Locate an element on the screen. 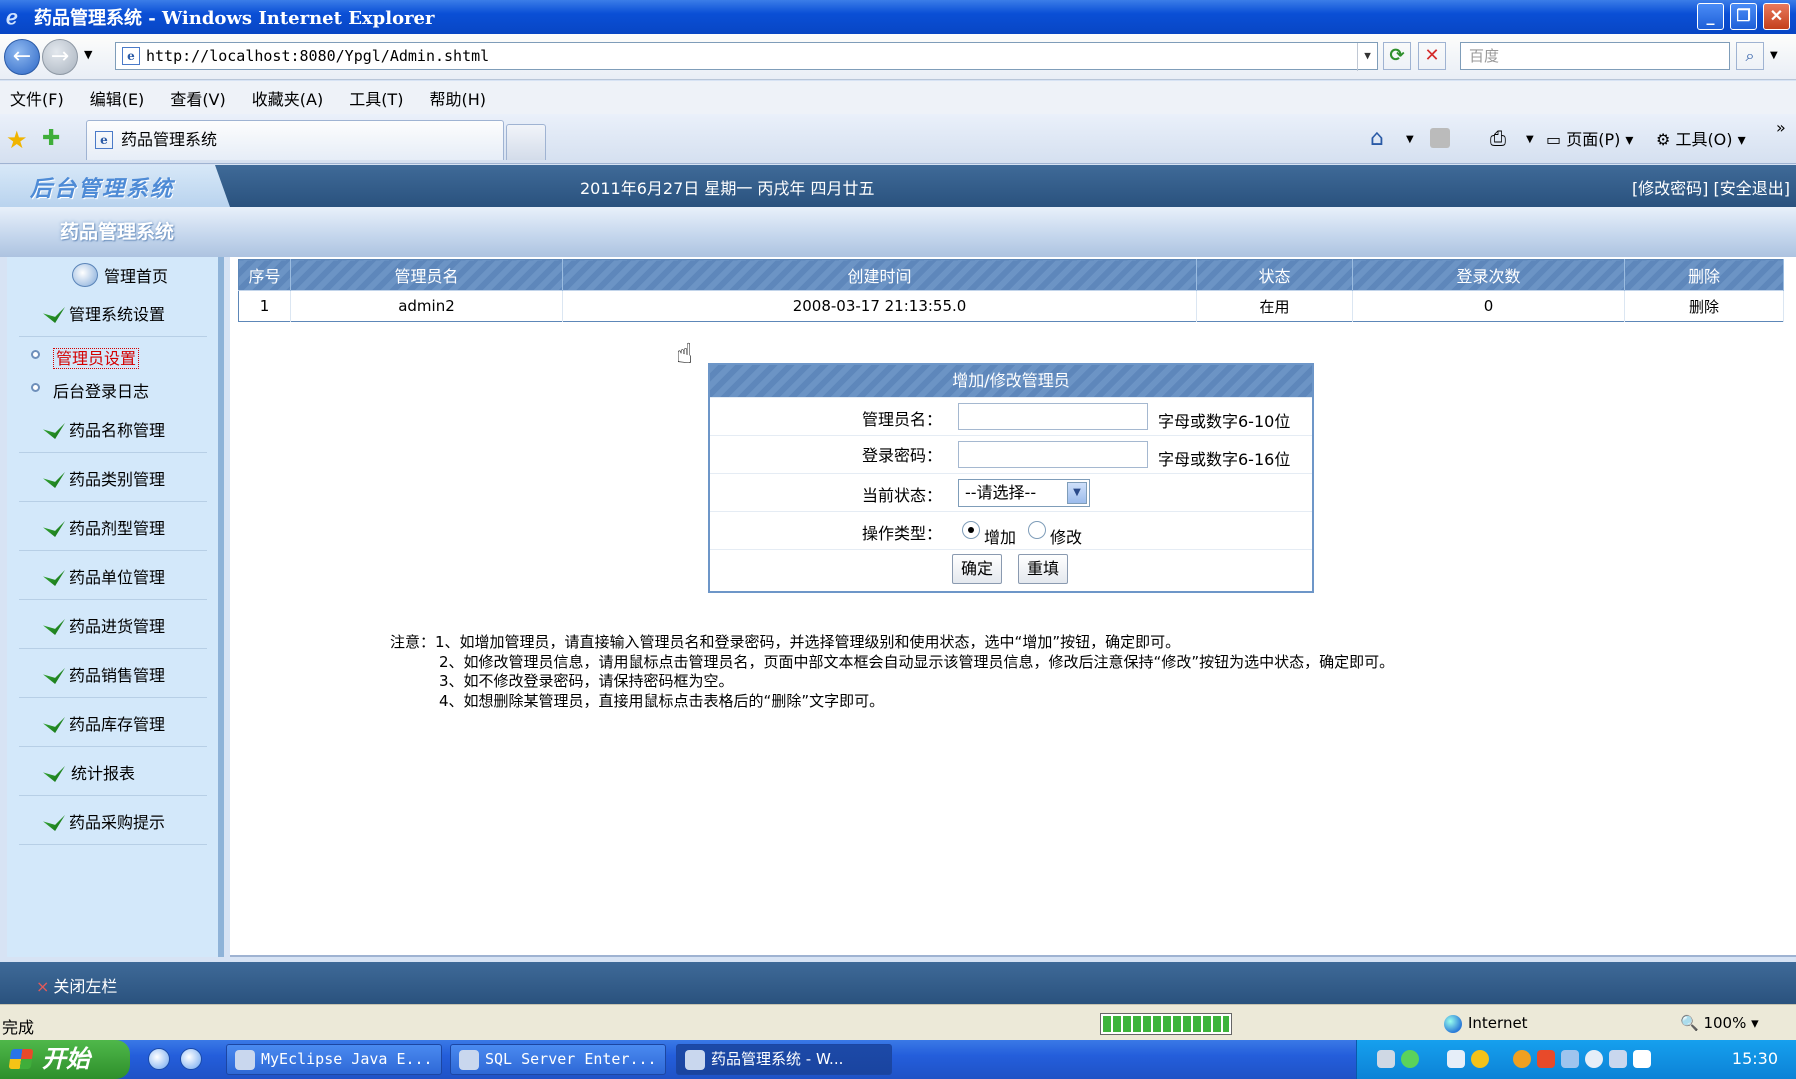 This screenshot has height=1079, width=1796. form-row-operation: 操作类型： 增加 修改 is located at coordinates (1011, 530).